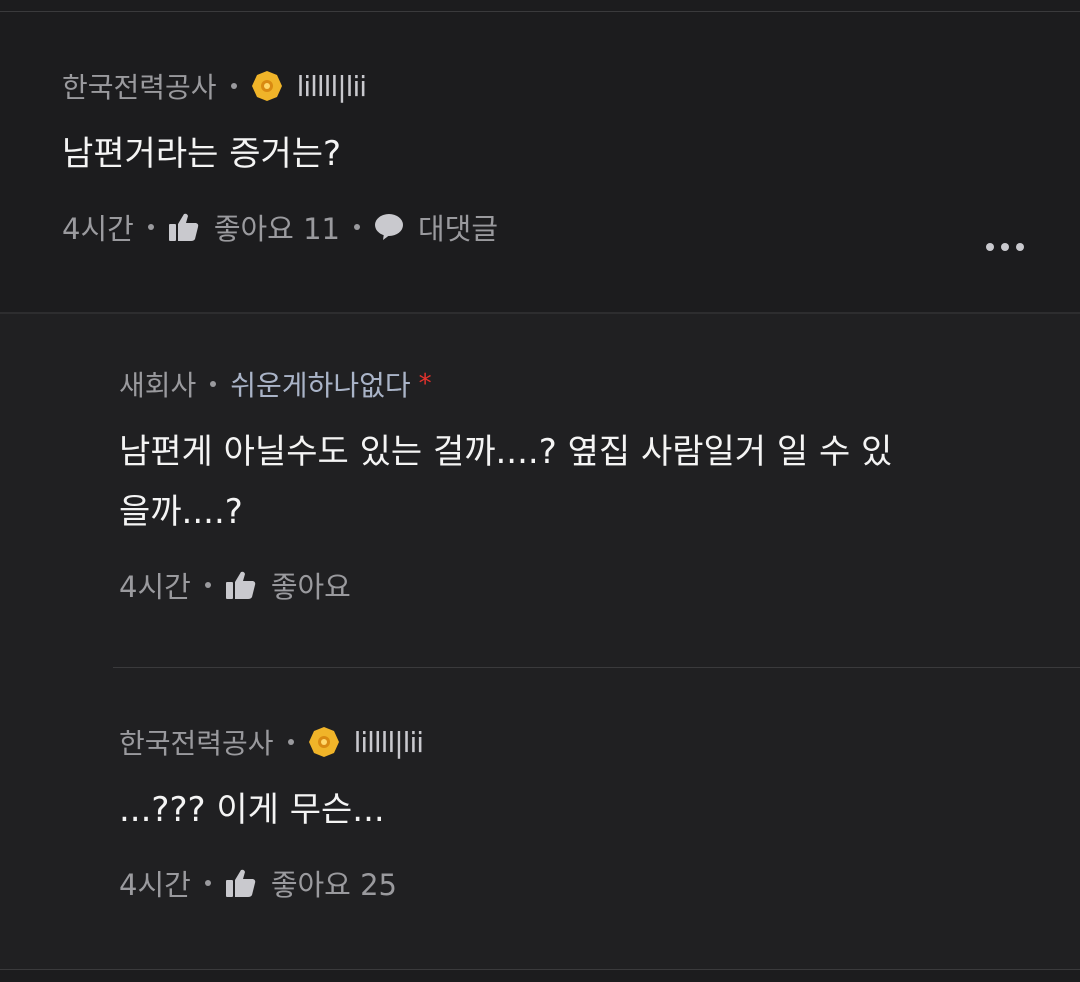 The width and height of the screenshot is (1080, 982). I want to click on more-options-button, so click(1005, 247).